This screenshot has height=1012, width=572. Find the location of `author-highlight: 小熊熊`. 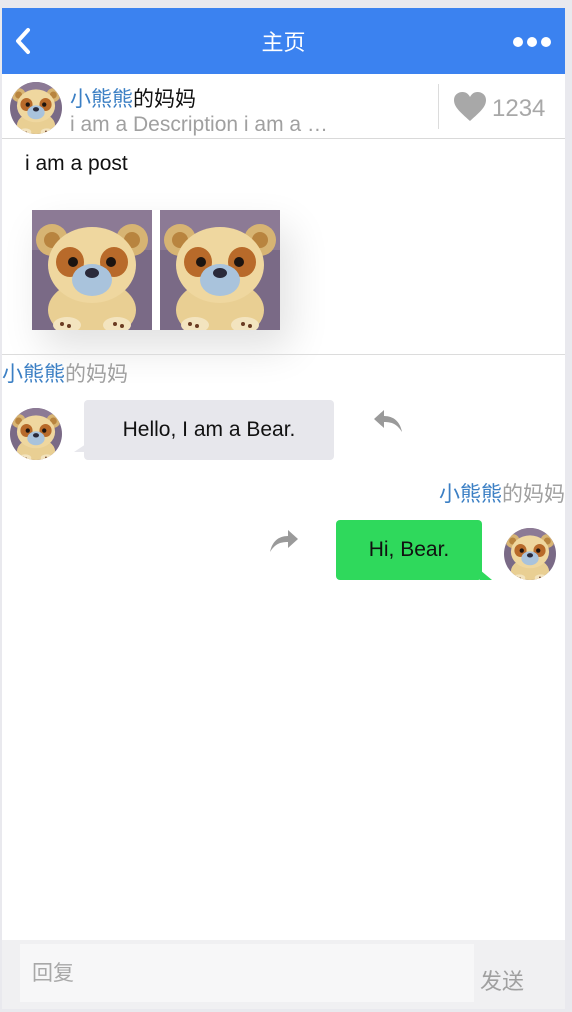

author-highlight: 小熊熊 is located at coordinates (101, 99).